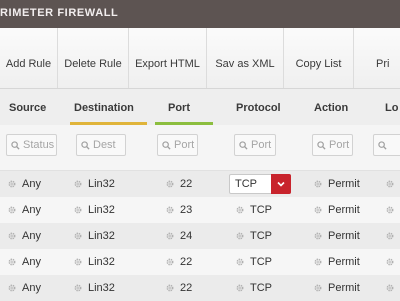 The width and height of the screenshot is (400, 301). I want to click on action-filter, so click(332, 145).